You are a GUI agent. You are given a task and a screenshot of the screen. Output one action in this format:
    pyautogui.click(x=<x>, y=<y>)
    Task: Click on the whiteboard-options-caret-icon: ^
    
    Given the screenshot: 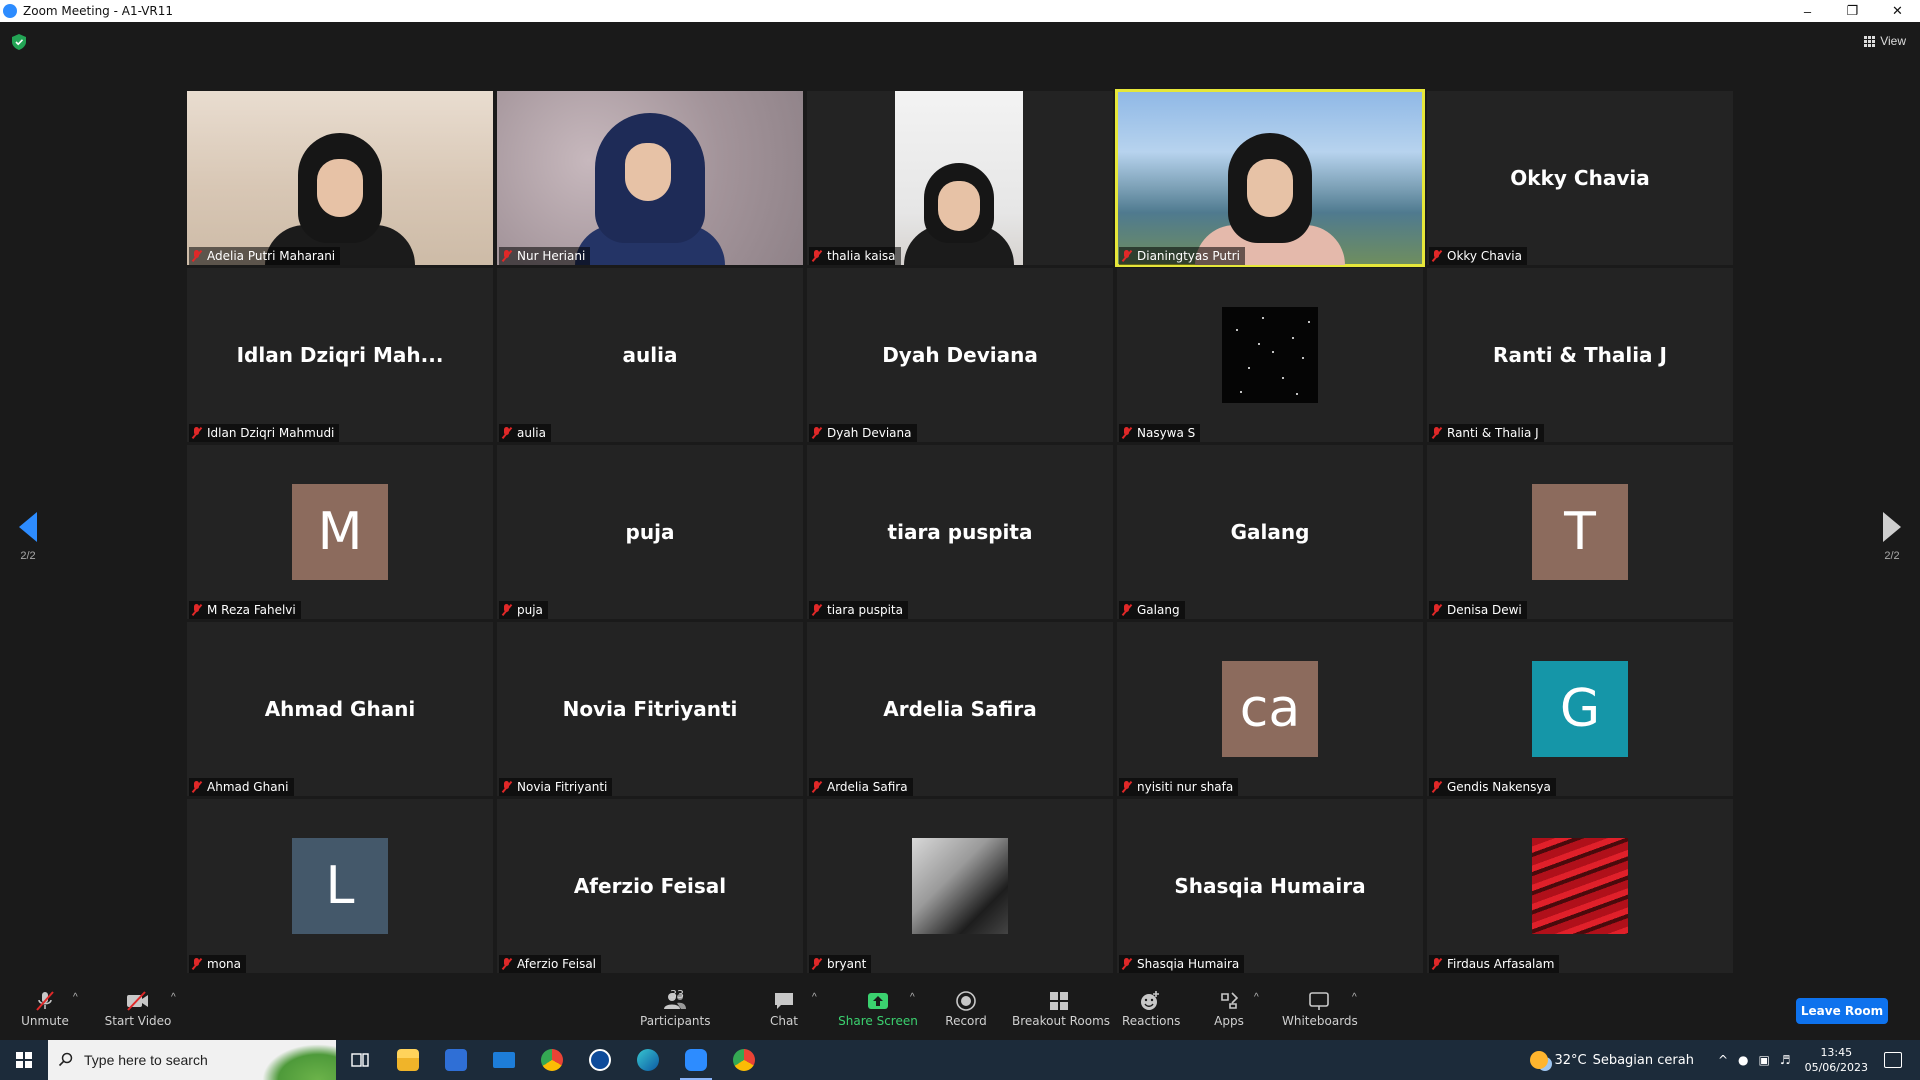 What is the action you would take?
    pyautogui.click(x=1354, y=997)
    